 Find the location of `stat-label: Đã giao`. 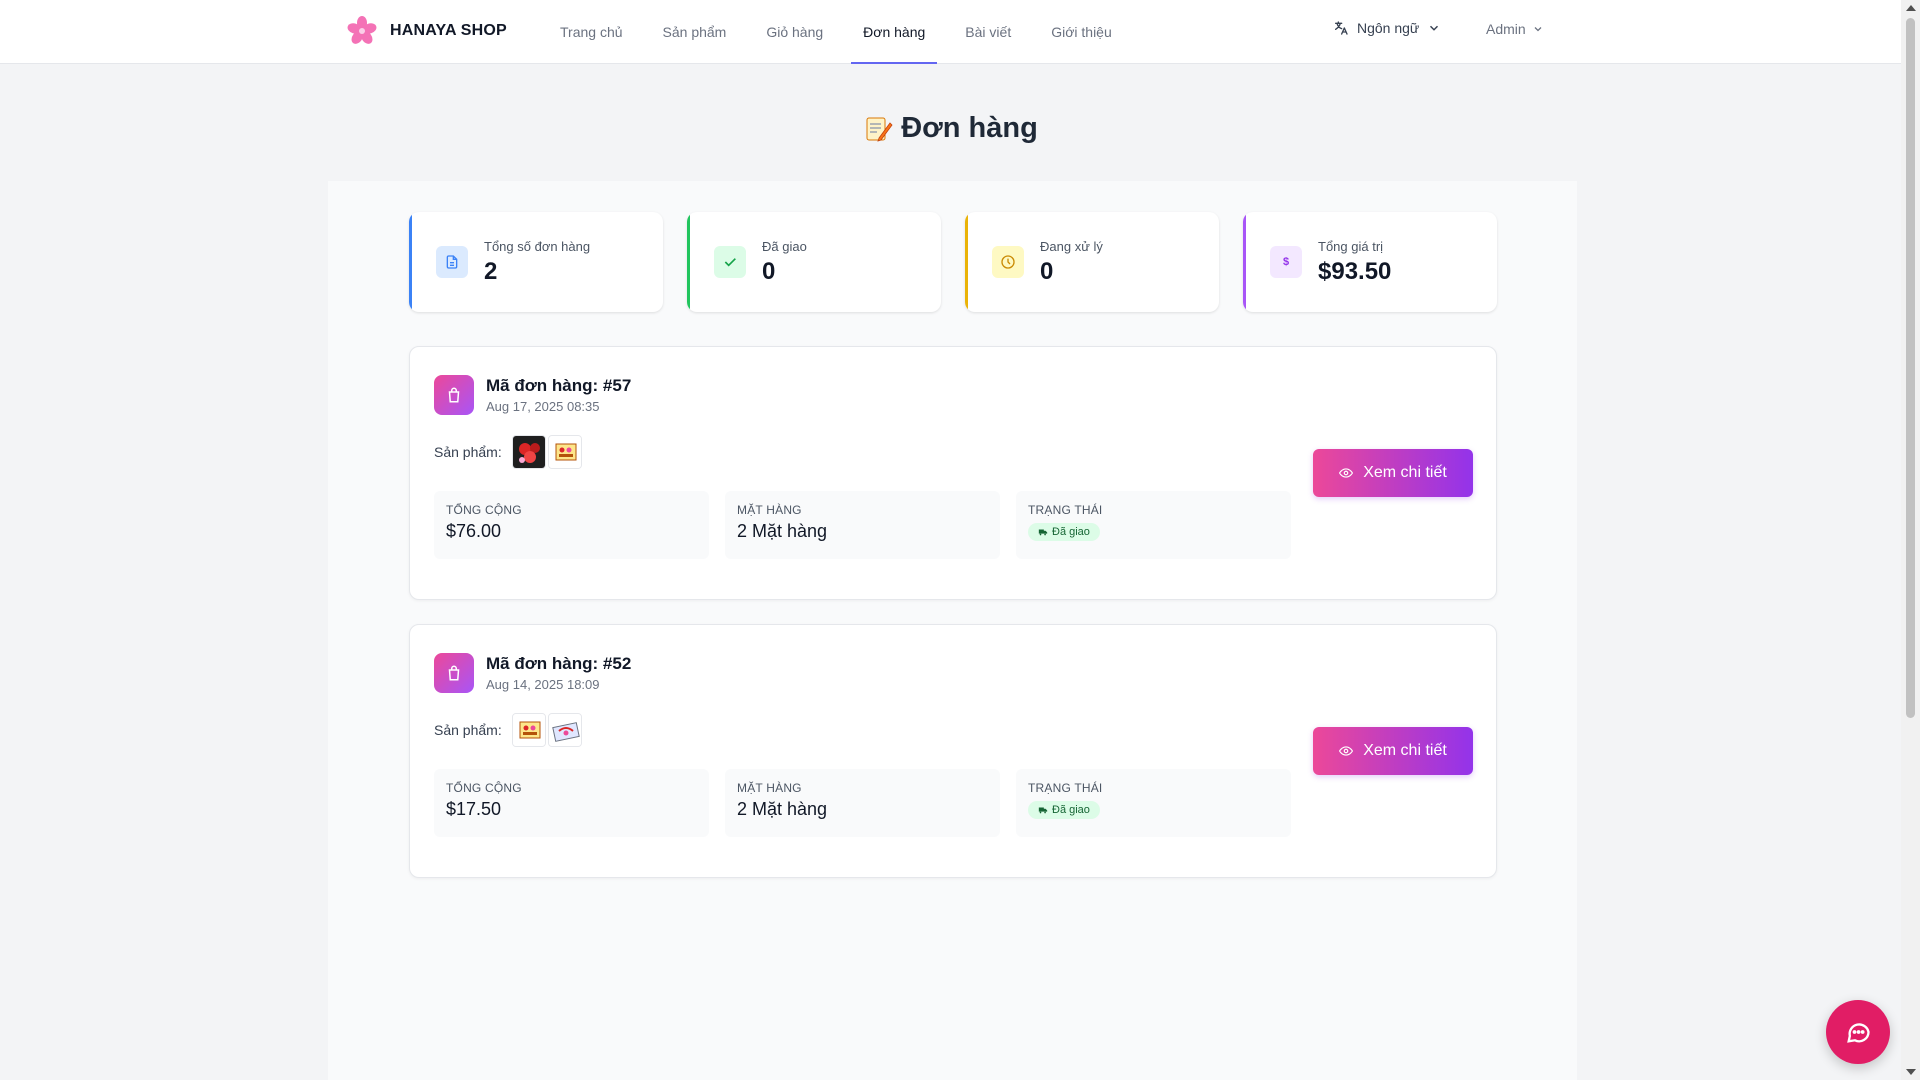

stat-label: Đã giao is located at coordinates (784, 246).